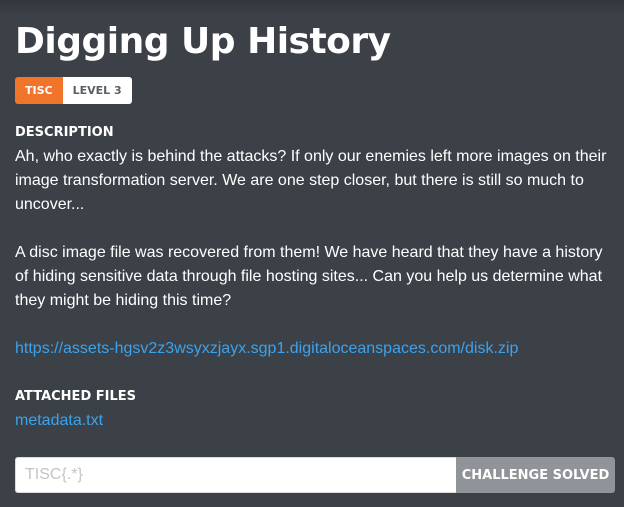 This screenshot has width=624, height=507. What do you see at coordinates (312, 7) in the screenshot?
I see `top-bar` at bounding box center [312, 7].